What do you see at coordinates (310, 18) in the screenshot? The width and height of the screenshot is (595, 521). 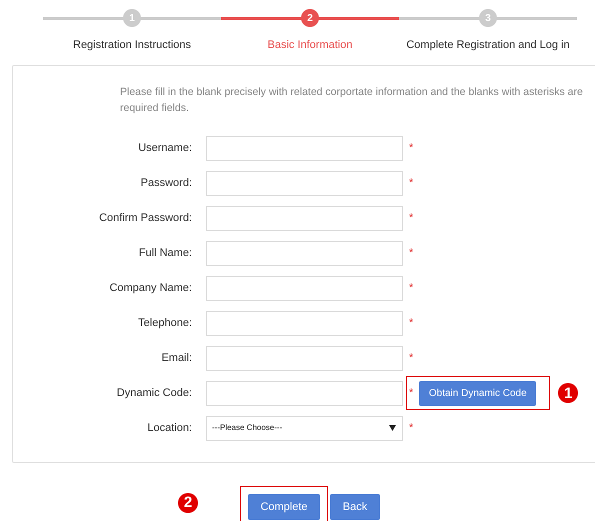 I see `step-number: 2` at bounding box center [310, 18].